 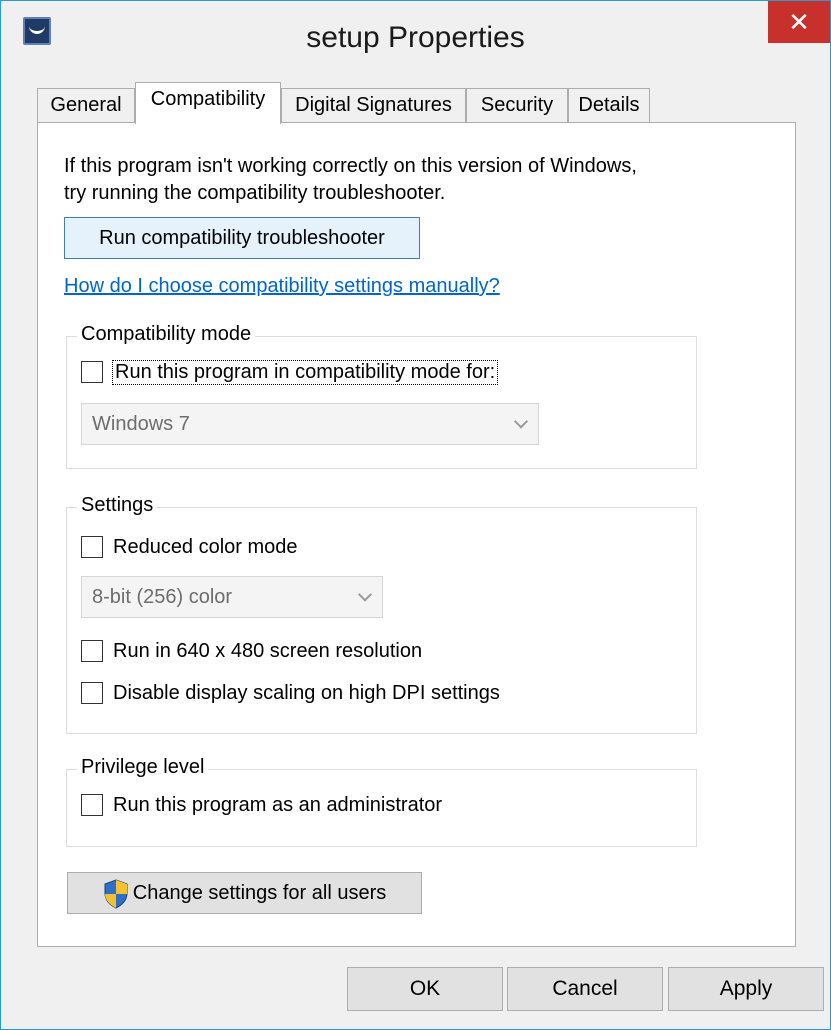 I want to click on change-settings-all-users-button: Change settings for all users, so click(x=244, y=893).